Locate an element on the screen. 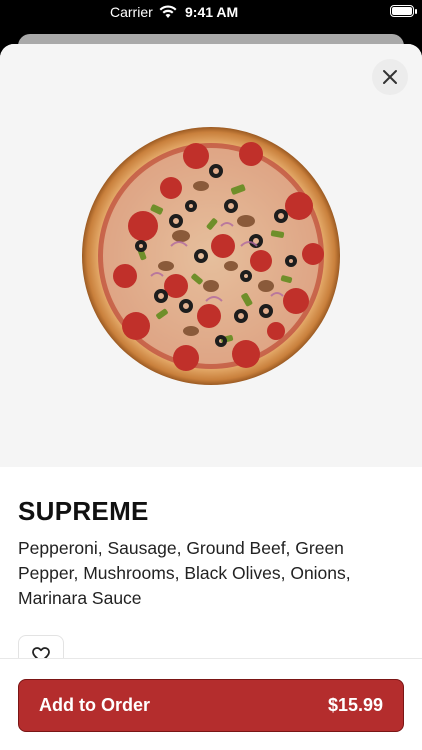 Image resolution: width=422 pixels, height=750 pixels. item-title: SUPREME is located at coordinates (83, 511).